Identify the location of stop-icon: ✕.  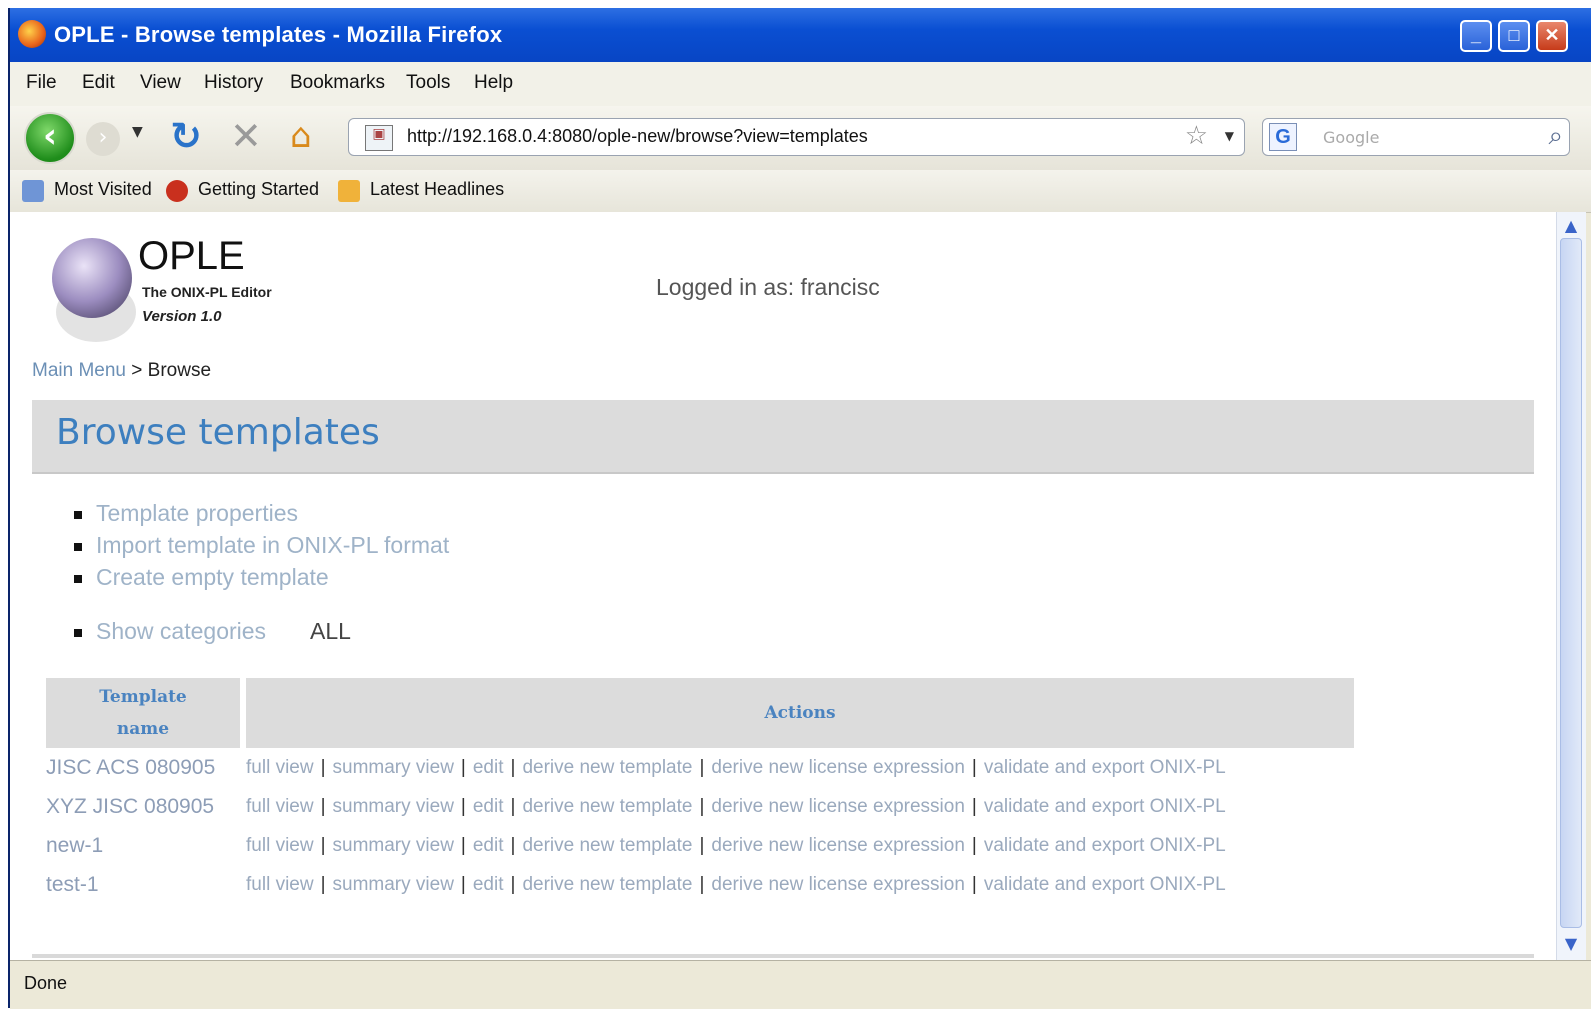
(246, 136).